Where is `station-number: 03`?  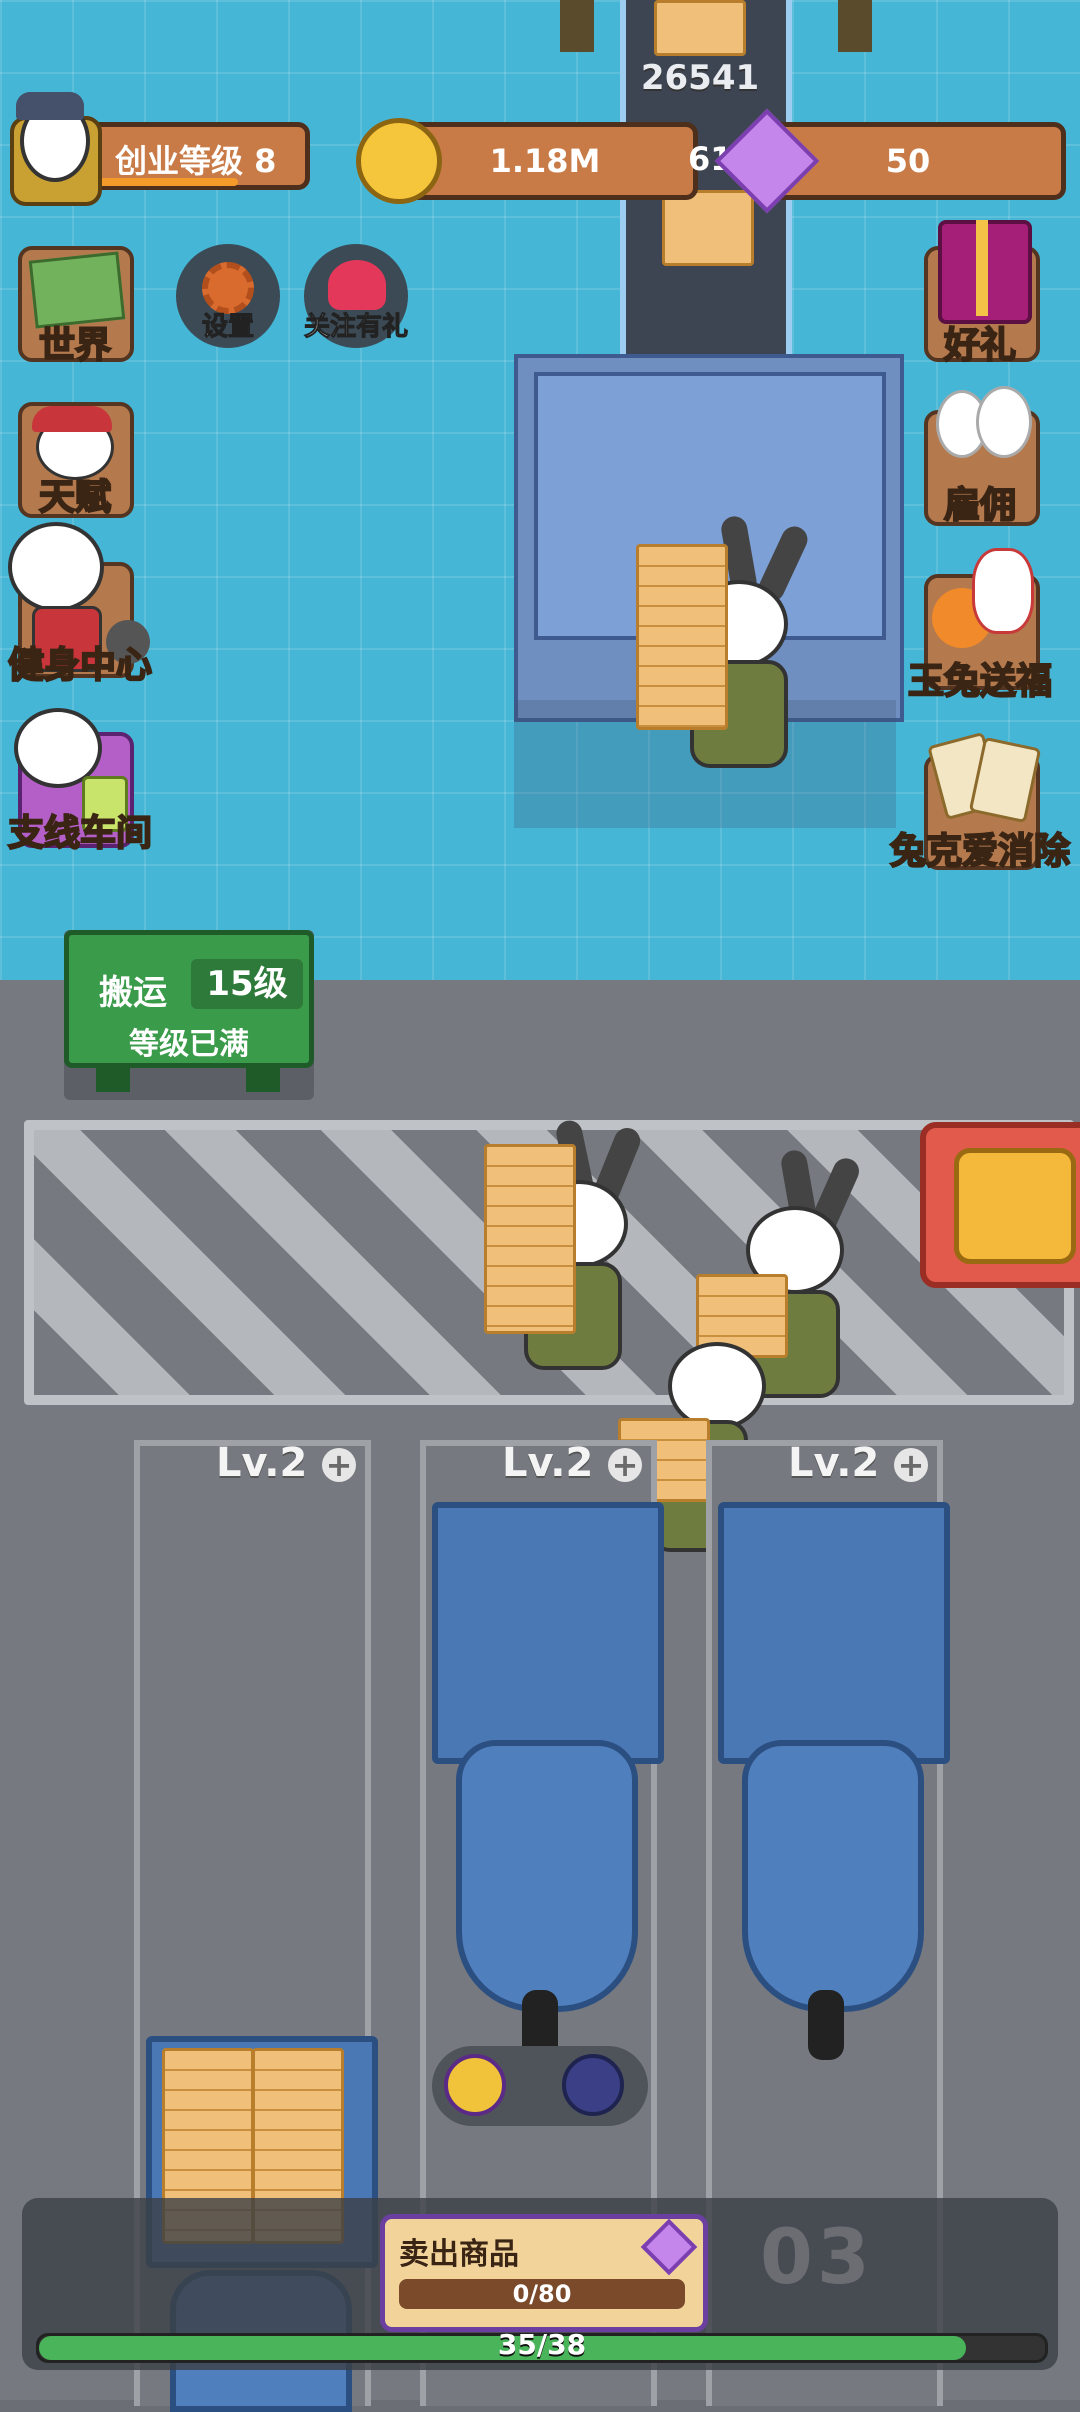 station-number: 03 is located at coordinates (817, 2256).